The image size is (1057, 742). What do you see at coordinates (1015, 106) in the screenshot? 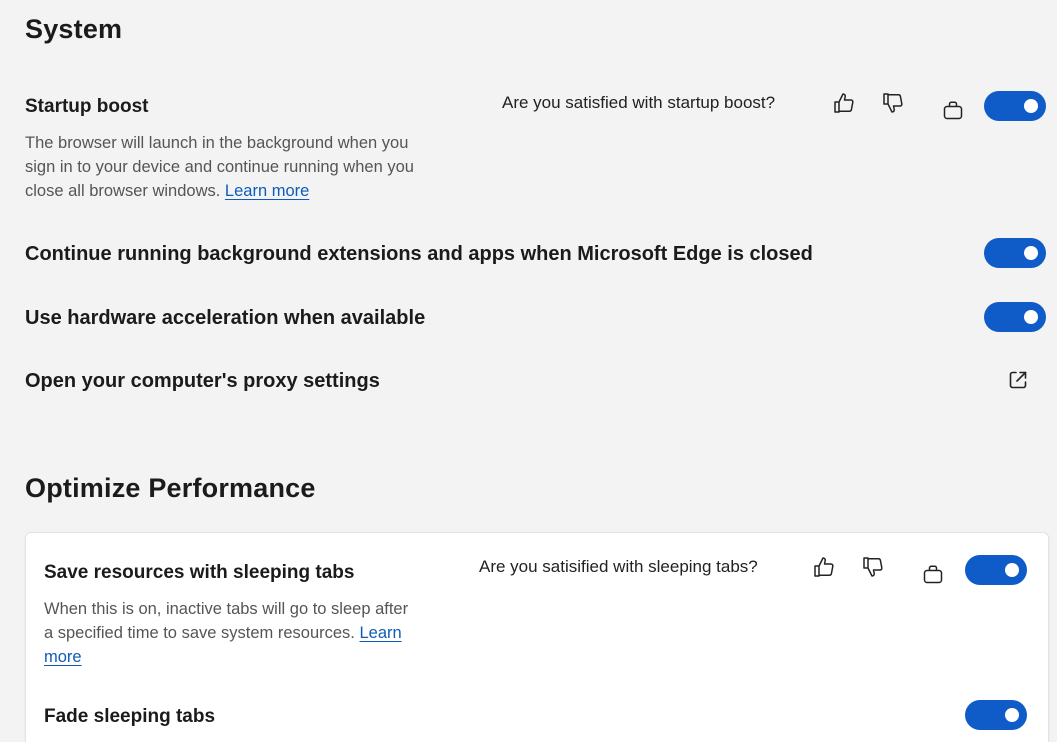
I see `startup-boost-toggle` at bounding box center [1015, 106].